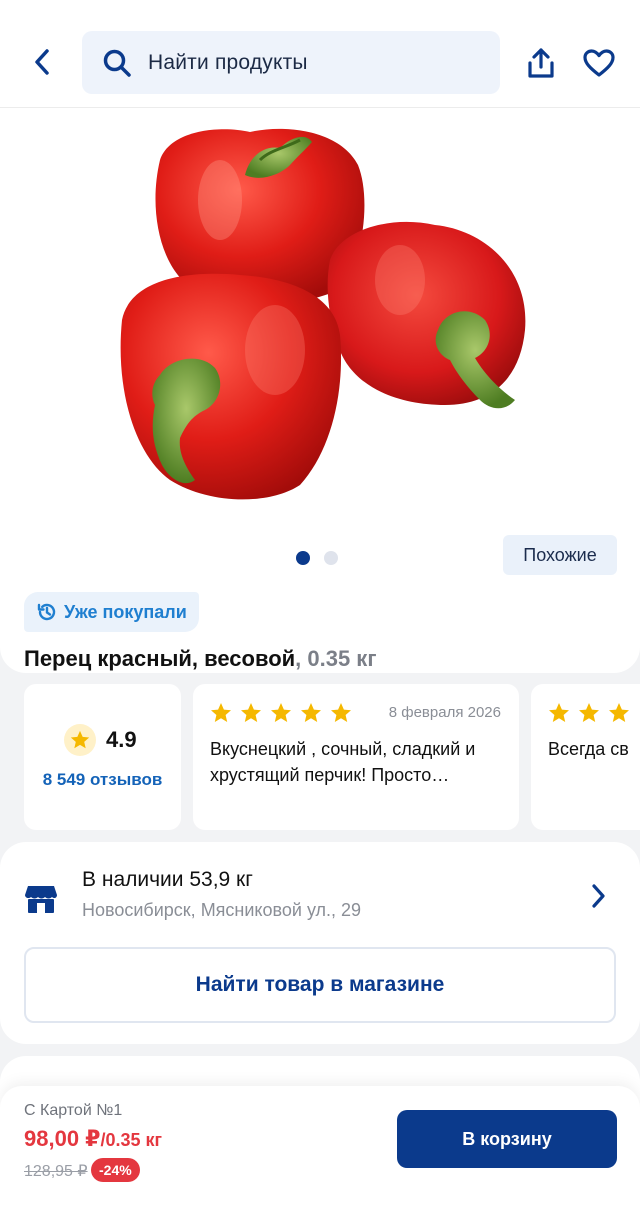 The width and height of the screenshot is (640, 1209). Describe the element at coordinates (125, 611) in the screenshot. I see `already-bought-label: Уже покупали` at that location.